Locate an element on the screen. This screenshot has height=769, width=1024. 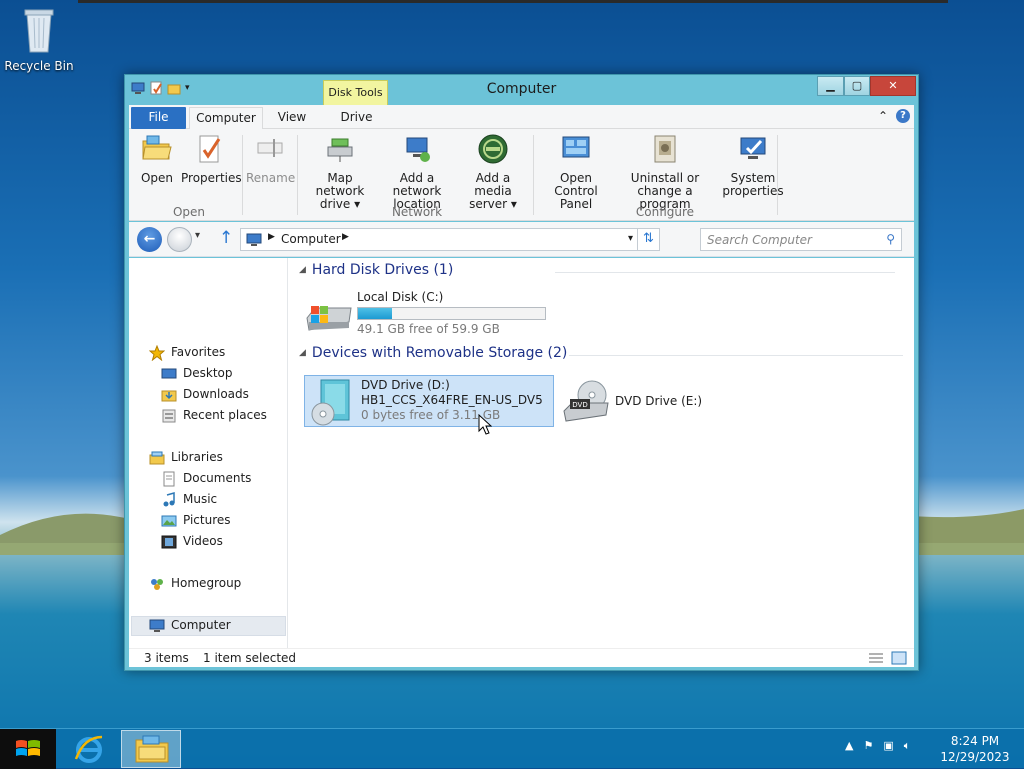
map-network-drive-button: Map network drive ▾ is located at coordinates (340, 172).